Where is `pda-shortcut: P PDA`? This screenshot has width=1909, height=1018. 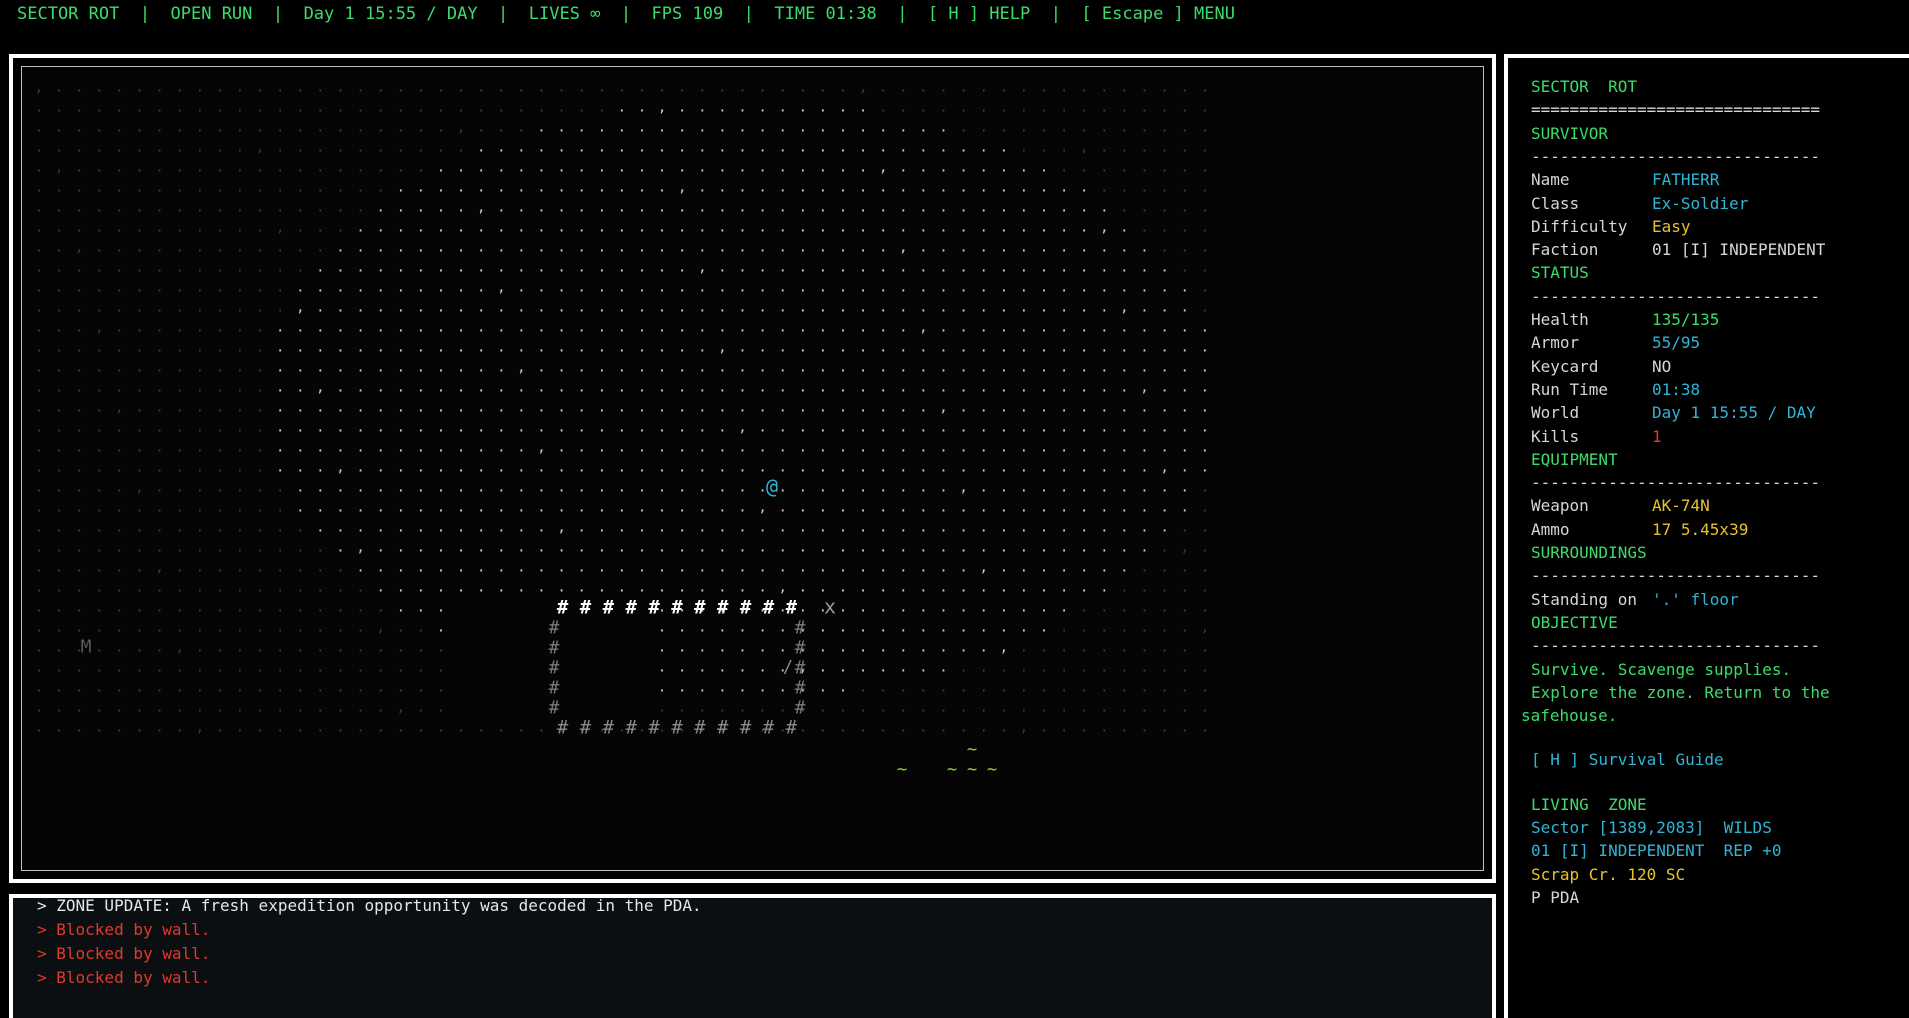 pda-shortcut: P PDA is located at coordinates (1555, 898).